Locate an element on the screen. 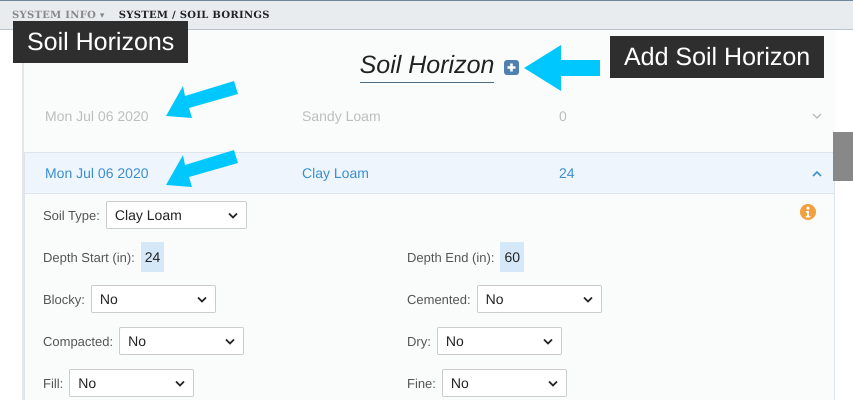  field-label: Soil Type: is located at coordinates (71, 215).